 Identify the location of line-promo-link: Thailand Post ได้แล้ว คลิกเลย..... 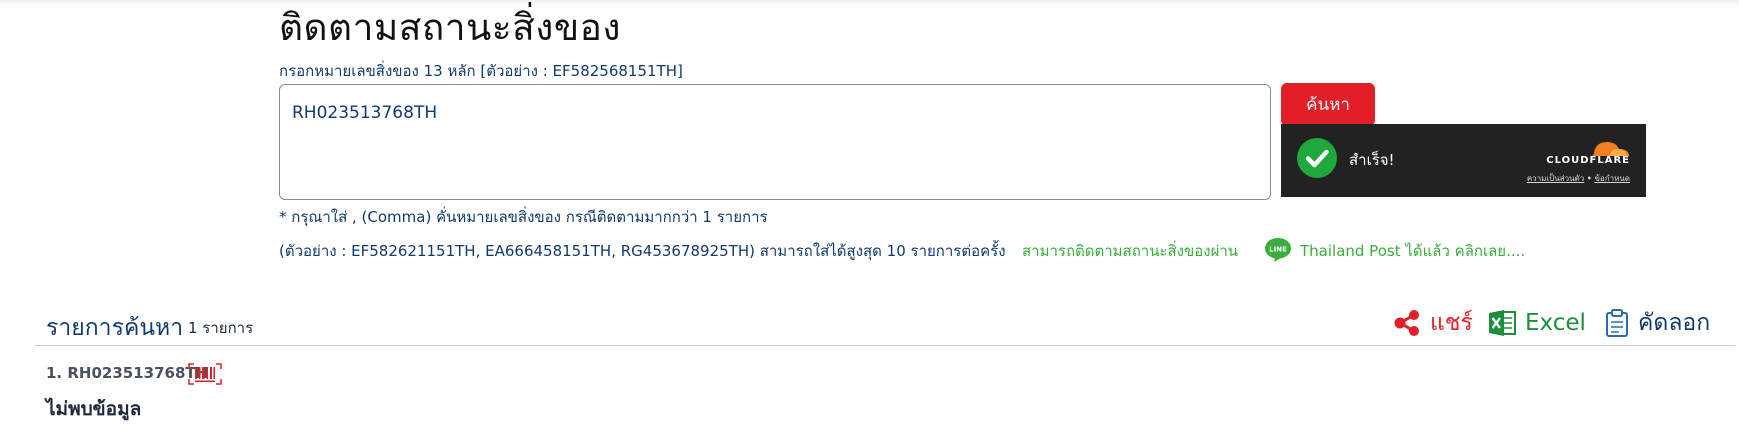
(1412, 251).